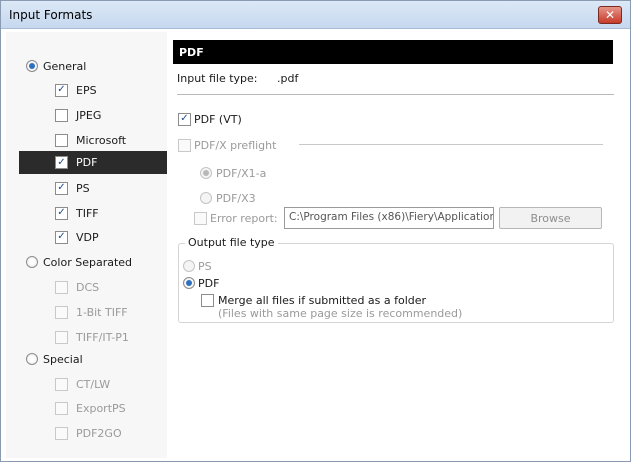 The image size is (631, 462). Describe the element at coordinates (206, 173) in the screenshot. I see `pdfx1a-radio` at that location.